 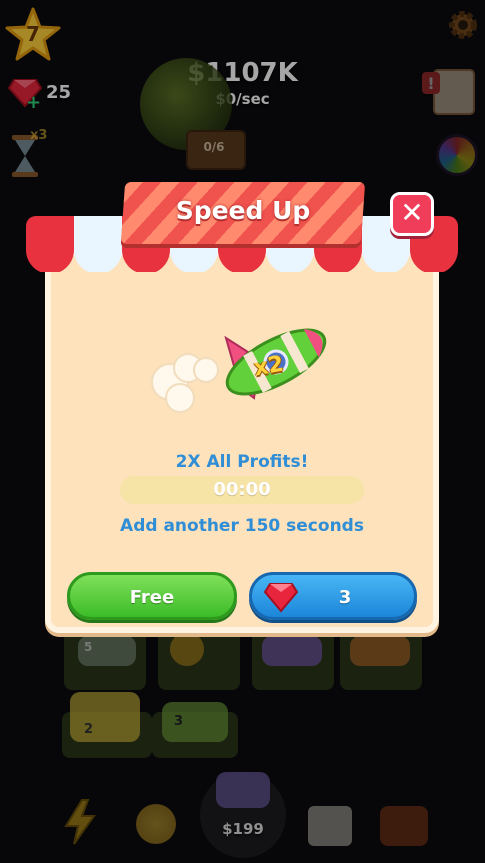 I want to click on chest-icon, so click(x=404, y=826).